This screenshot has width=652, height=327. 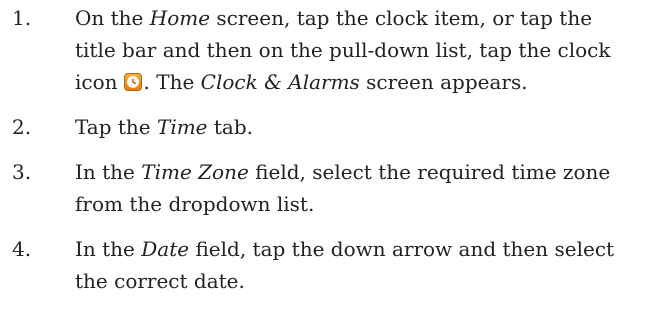 I want to click on field-name-time-zone: Time Zone, so click(x=195, y=172).